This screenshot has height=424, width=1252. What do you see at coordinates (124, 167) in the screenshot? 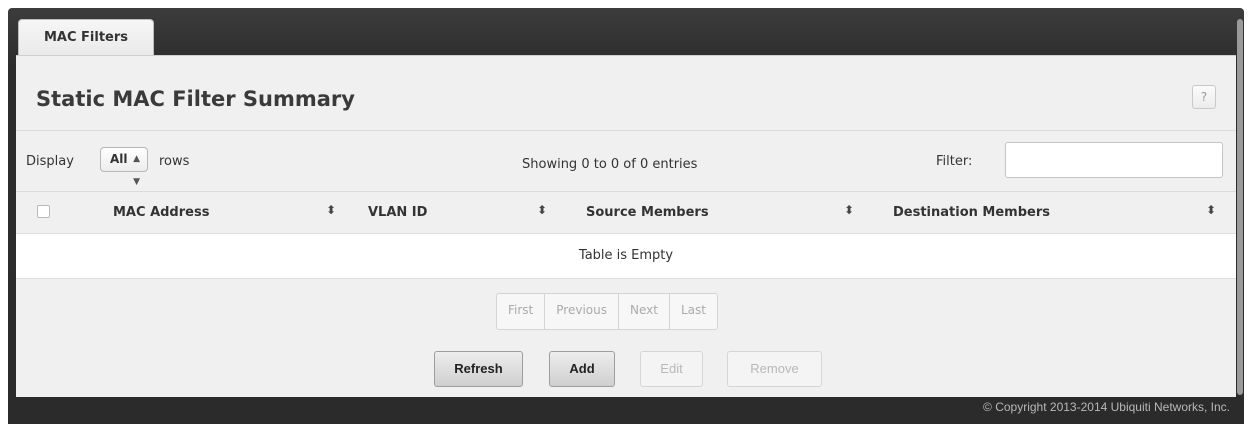
I see `rows-per-page-select: All ▲ ▼` at bounding box center [124, 167].